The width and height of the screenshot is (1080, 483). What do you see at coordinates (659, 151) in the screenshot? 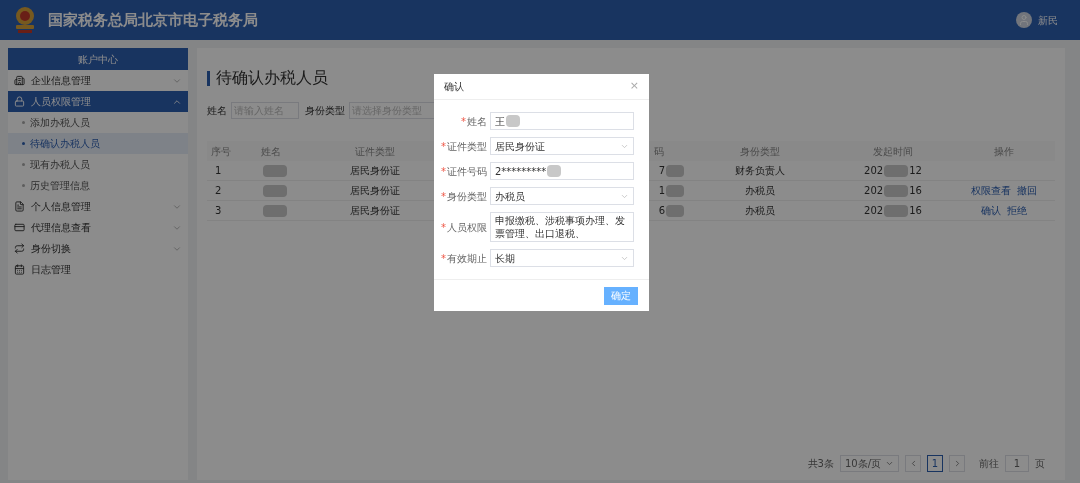
I see `column-header: 码` at bounding box center [659, 151].